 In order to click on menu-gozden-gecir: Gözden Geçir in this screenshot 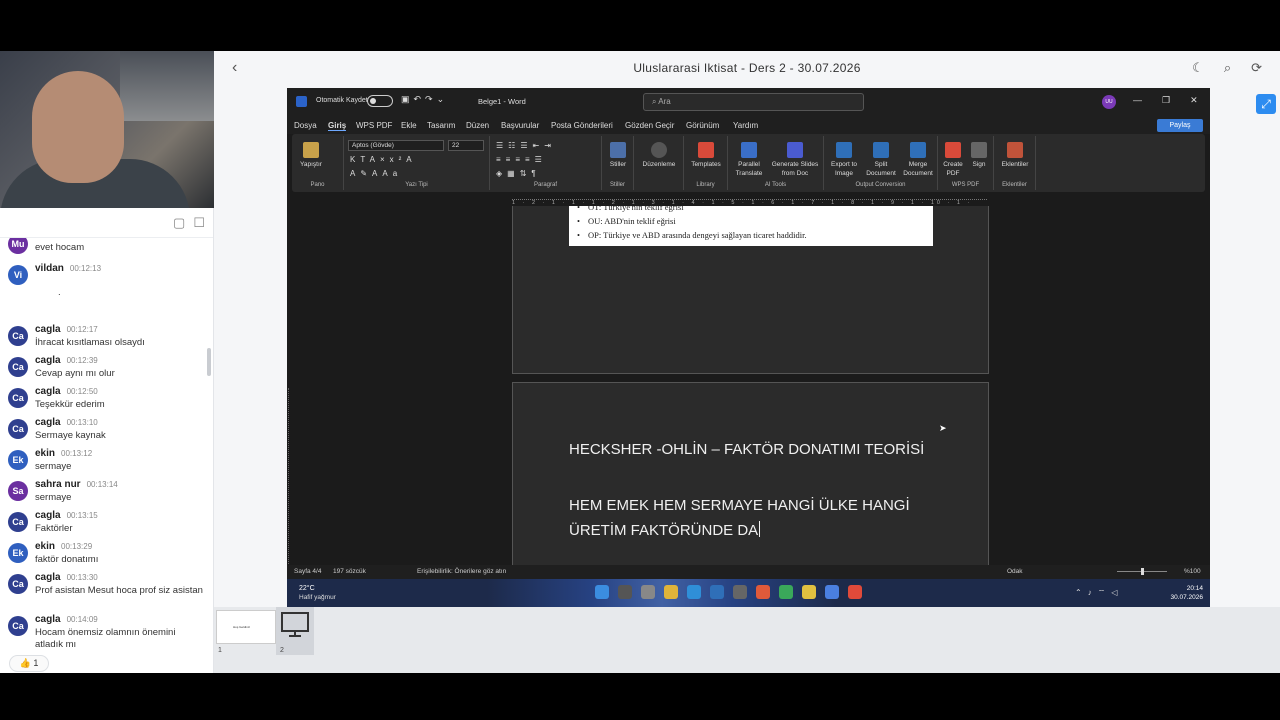, I will do `click(649, 125)`.